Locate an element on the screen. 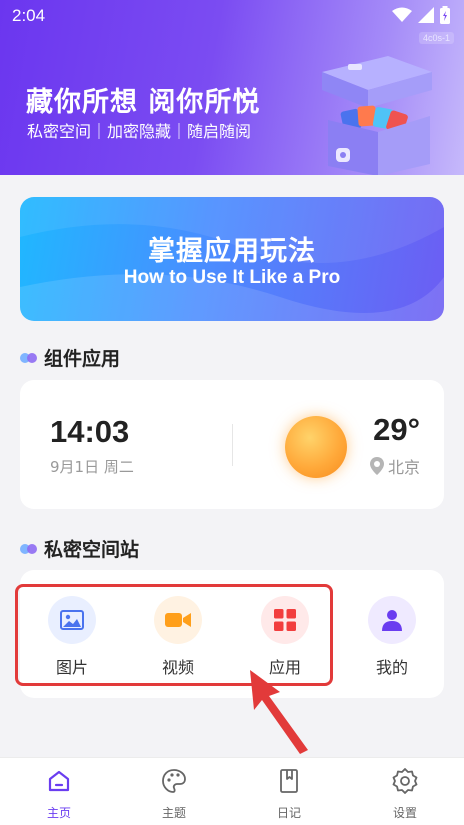 The image size is (464, 825). banner-subtitle: How to Use It Like a Pro is located at coordinates (232, 277).